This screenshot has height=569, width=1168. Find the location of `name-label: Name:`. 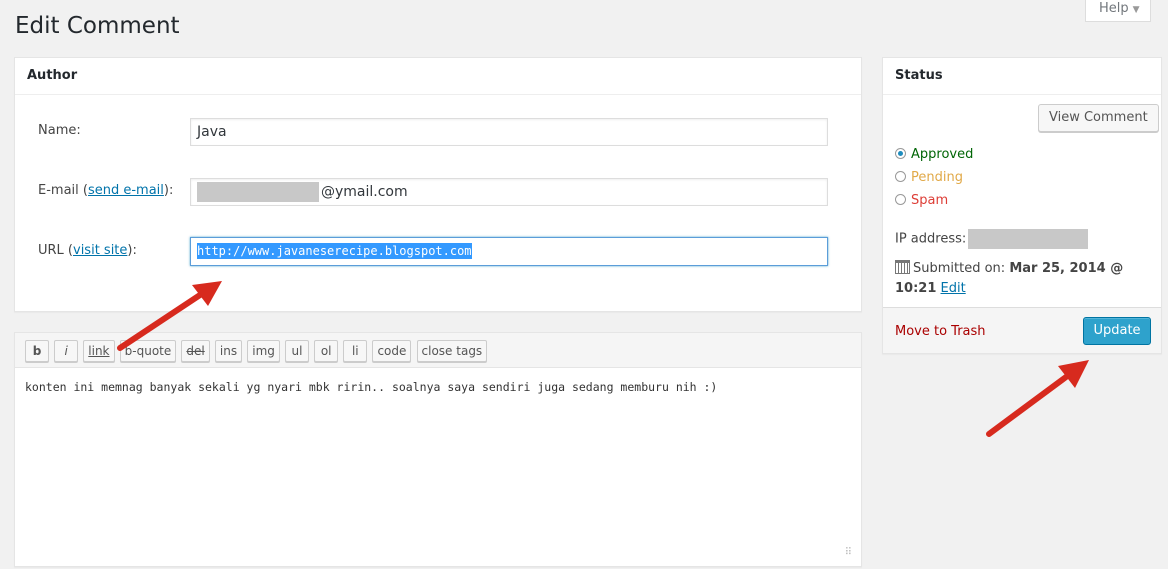

name-label: Name: is located at coordinates (59, 130).